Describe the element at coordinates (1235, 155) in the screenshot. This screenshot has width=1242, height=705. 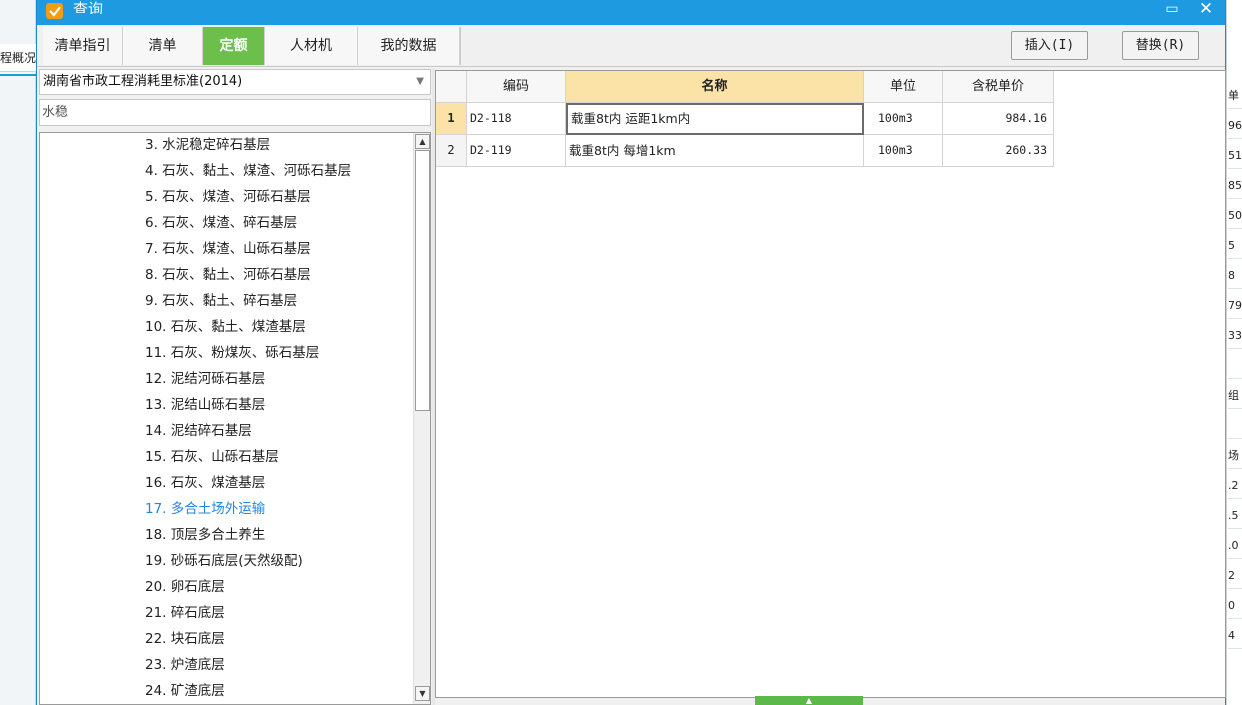
I see `background-cell: 51` at that location.